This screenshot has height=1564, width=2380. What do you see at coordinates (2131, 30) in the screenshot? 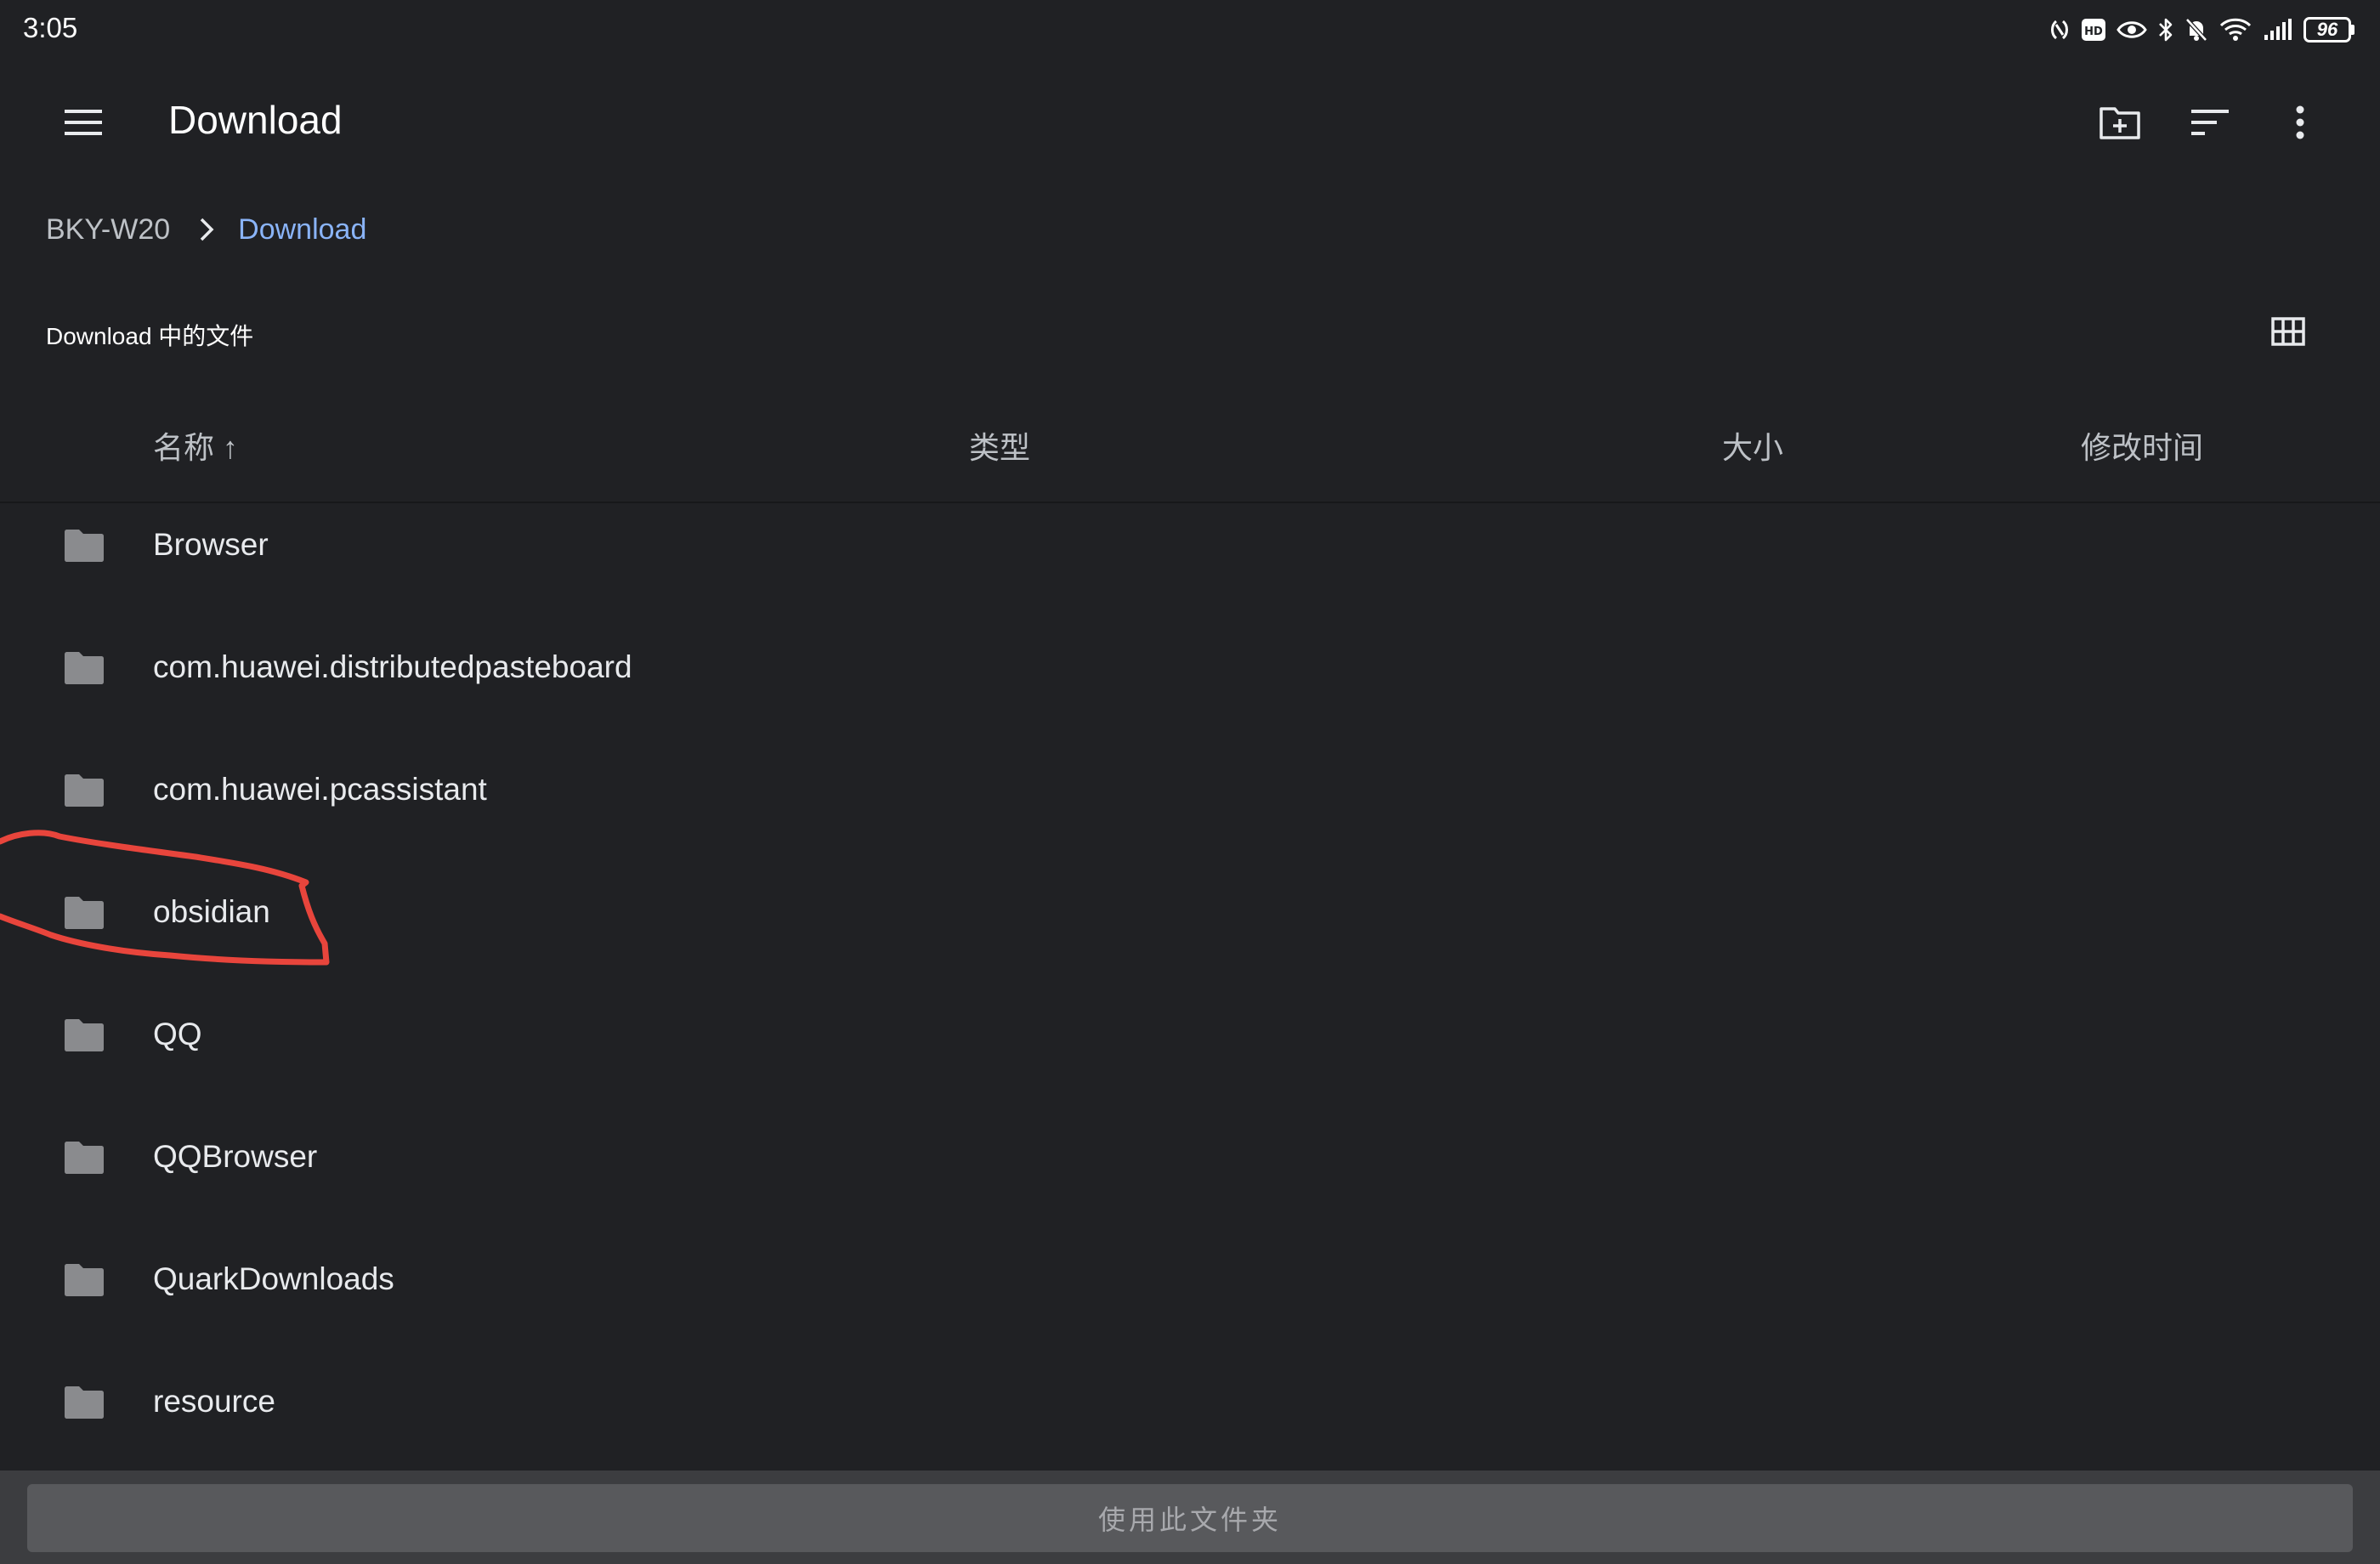
I see `eye-comfort-icon` at bounding box center [2131, 30].